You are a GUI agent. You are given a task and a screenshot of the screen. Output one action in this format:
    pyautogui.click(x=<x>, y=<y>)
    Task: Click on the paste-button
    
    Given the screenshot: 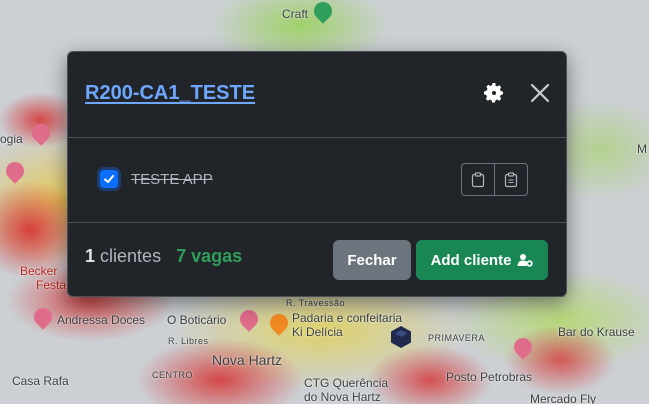 What is the action you would take?
    pyautogui.click(x=511, y=179)
    